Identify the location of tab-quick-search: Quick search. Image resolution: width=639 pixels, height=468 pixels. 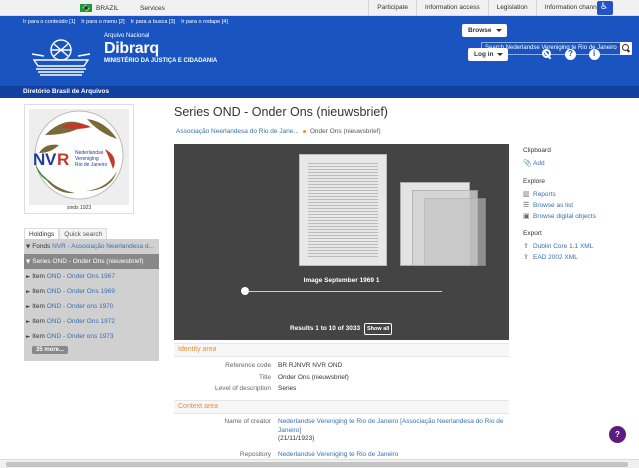
(83, 233).